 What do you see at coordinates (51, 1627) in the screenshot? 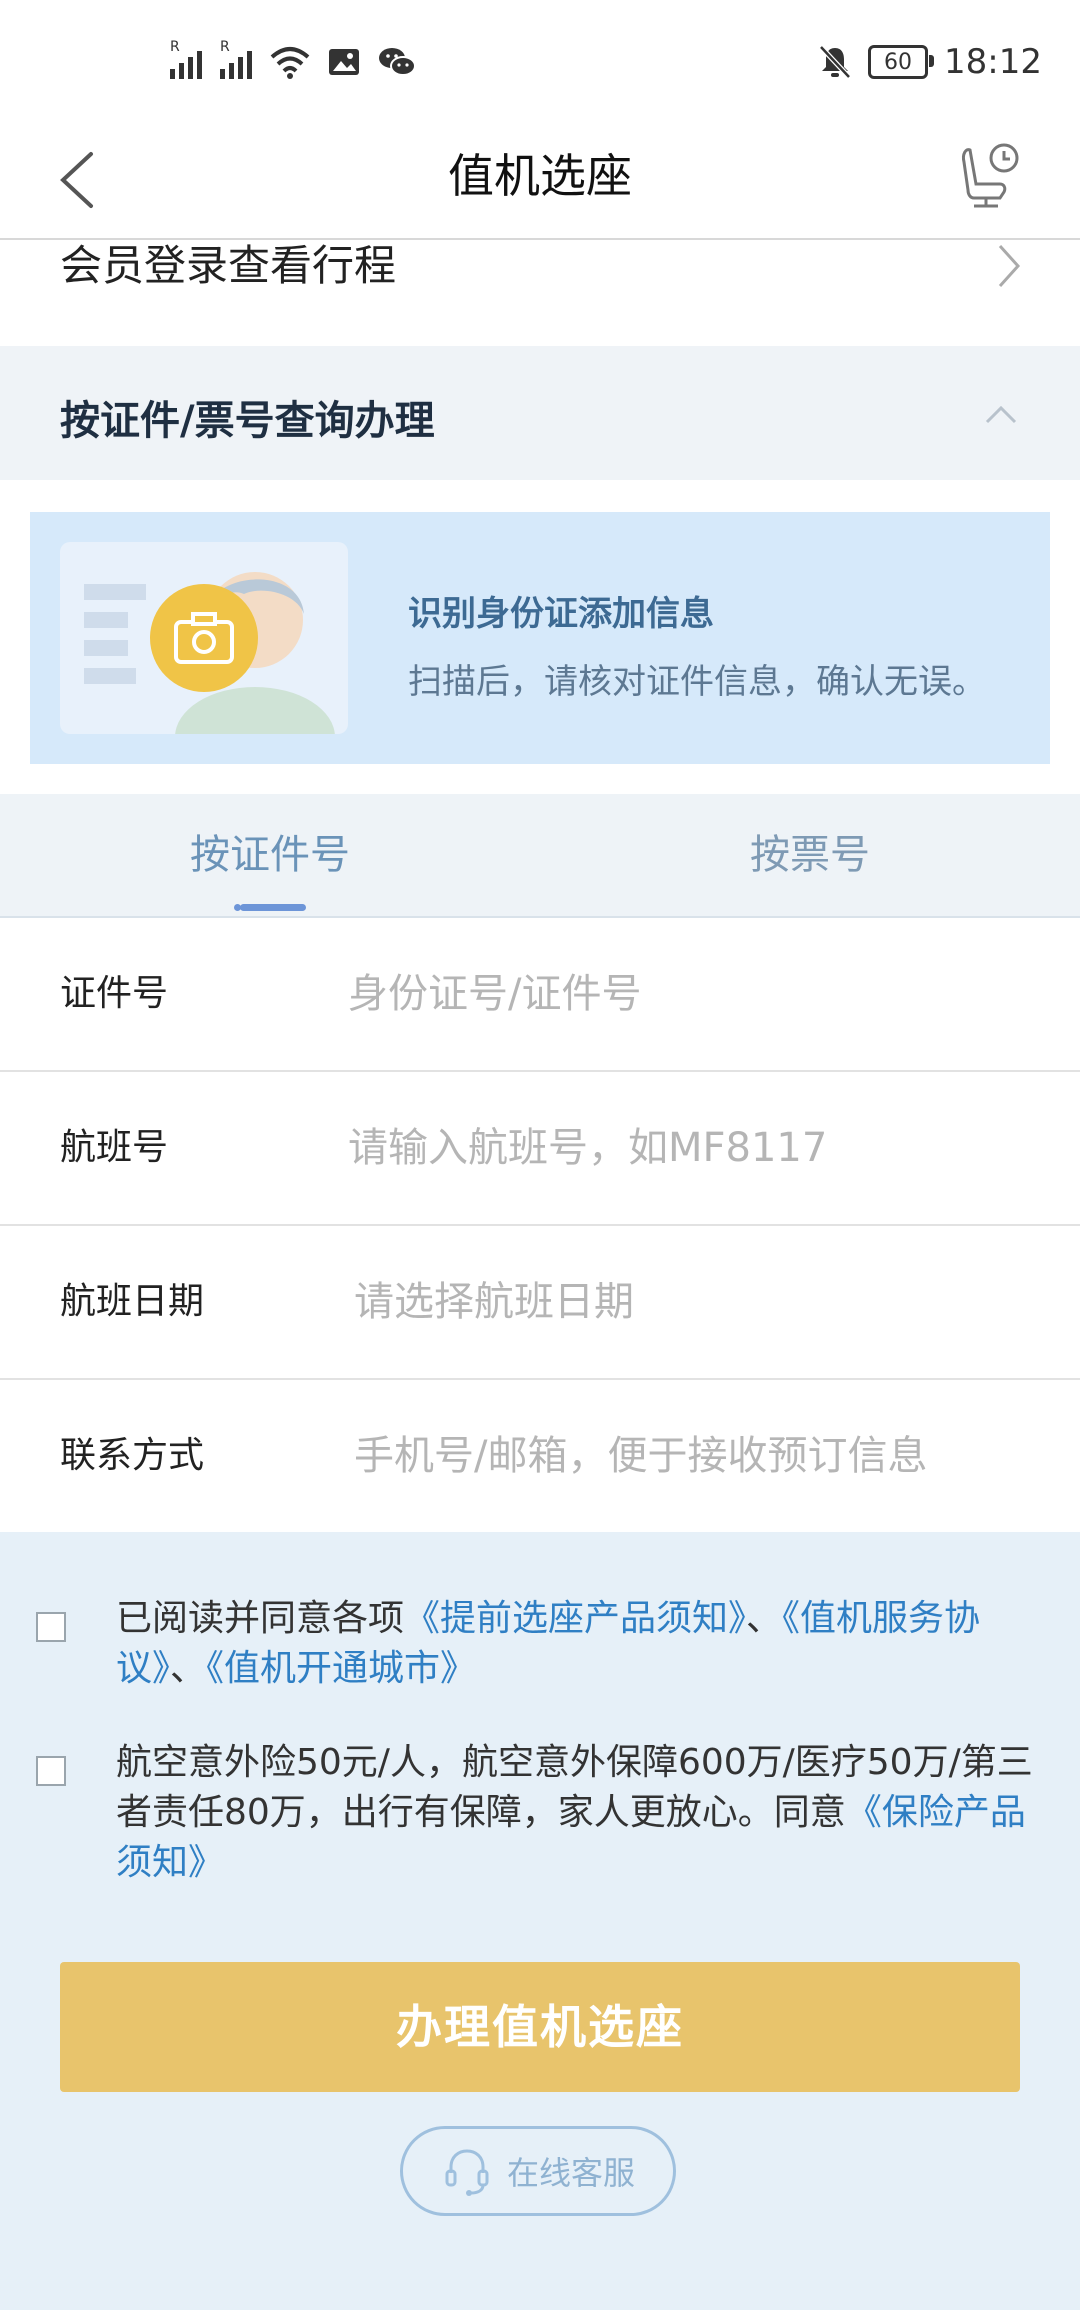
I see `service-agreement-checkbox` at bounding box center [51, 1627].